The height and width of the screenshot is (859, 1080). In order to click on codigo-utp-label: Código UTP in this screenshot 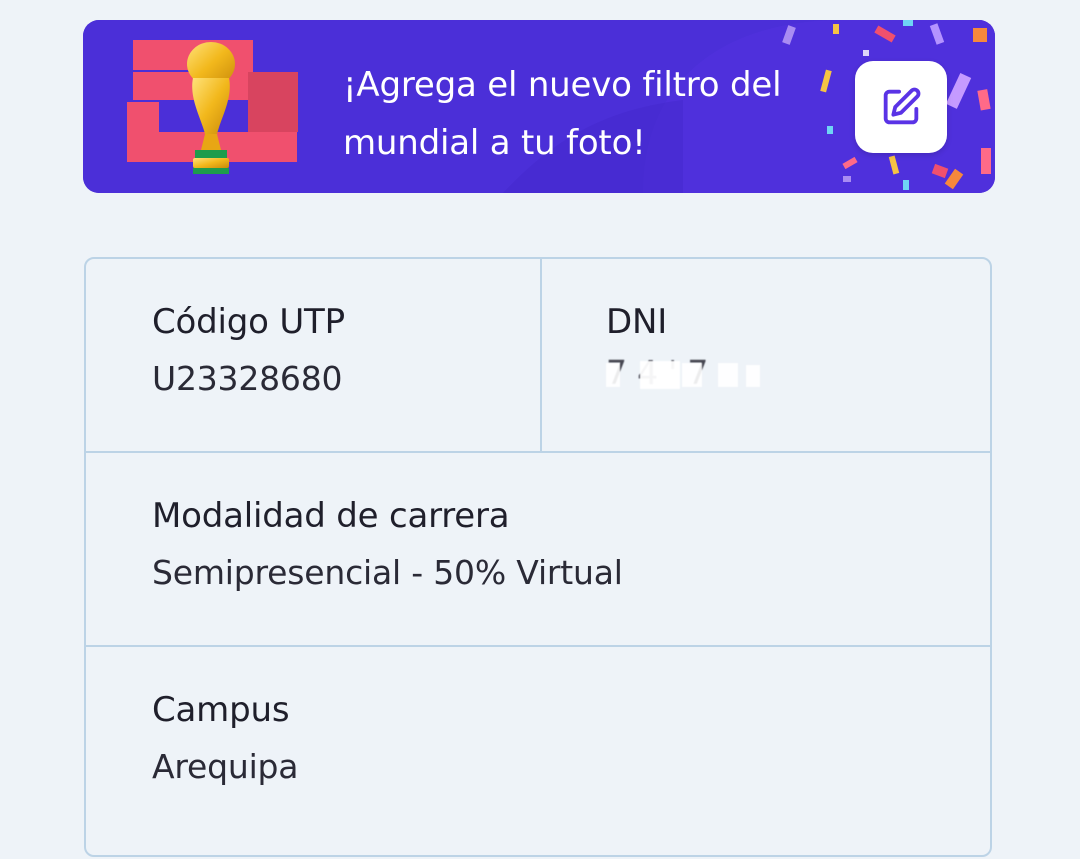, I will do `click(248, 322)`.